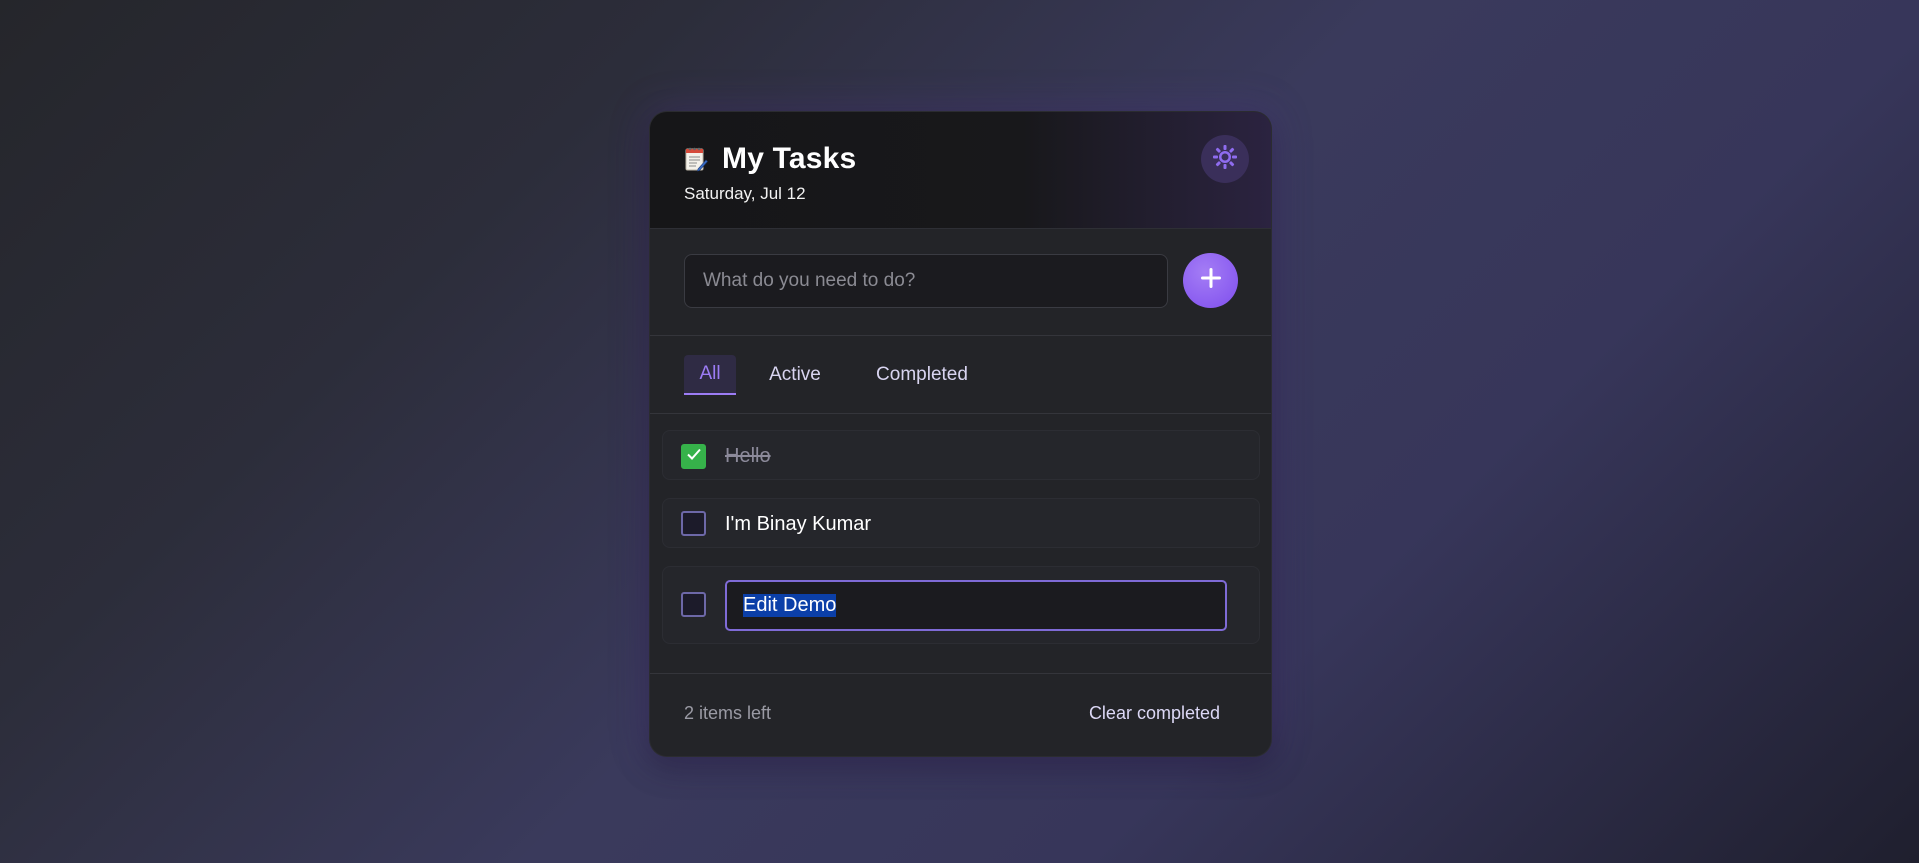 The width and height of the screenshot is (1919, 863). Describe the element at coordinates (961, 523) in the screenshot. I see `task-item: I'm Binay Kumar` at that location.